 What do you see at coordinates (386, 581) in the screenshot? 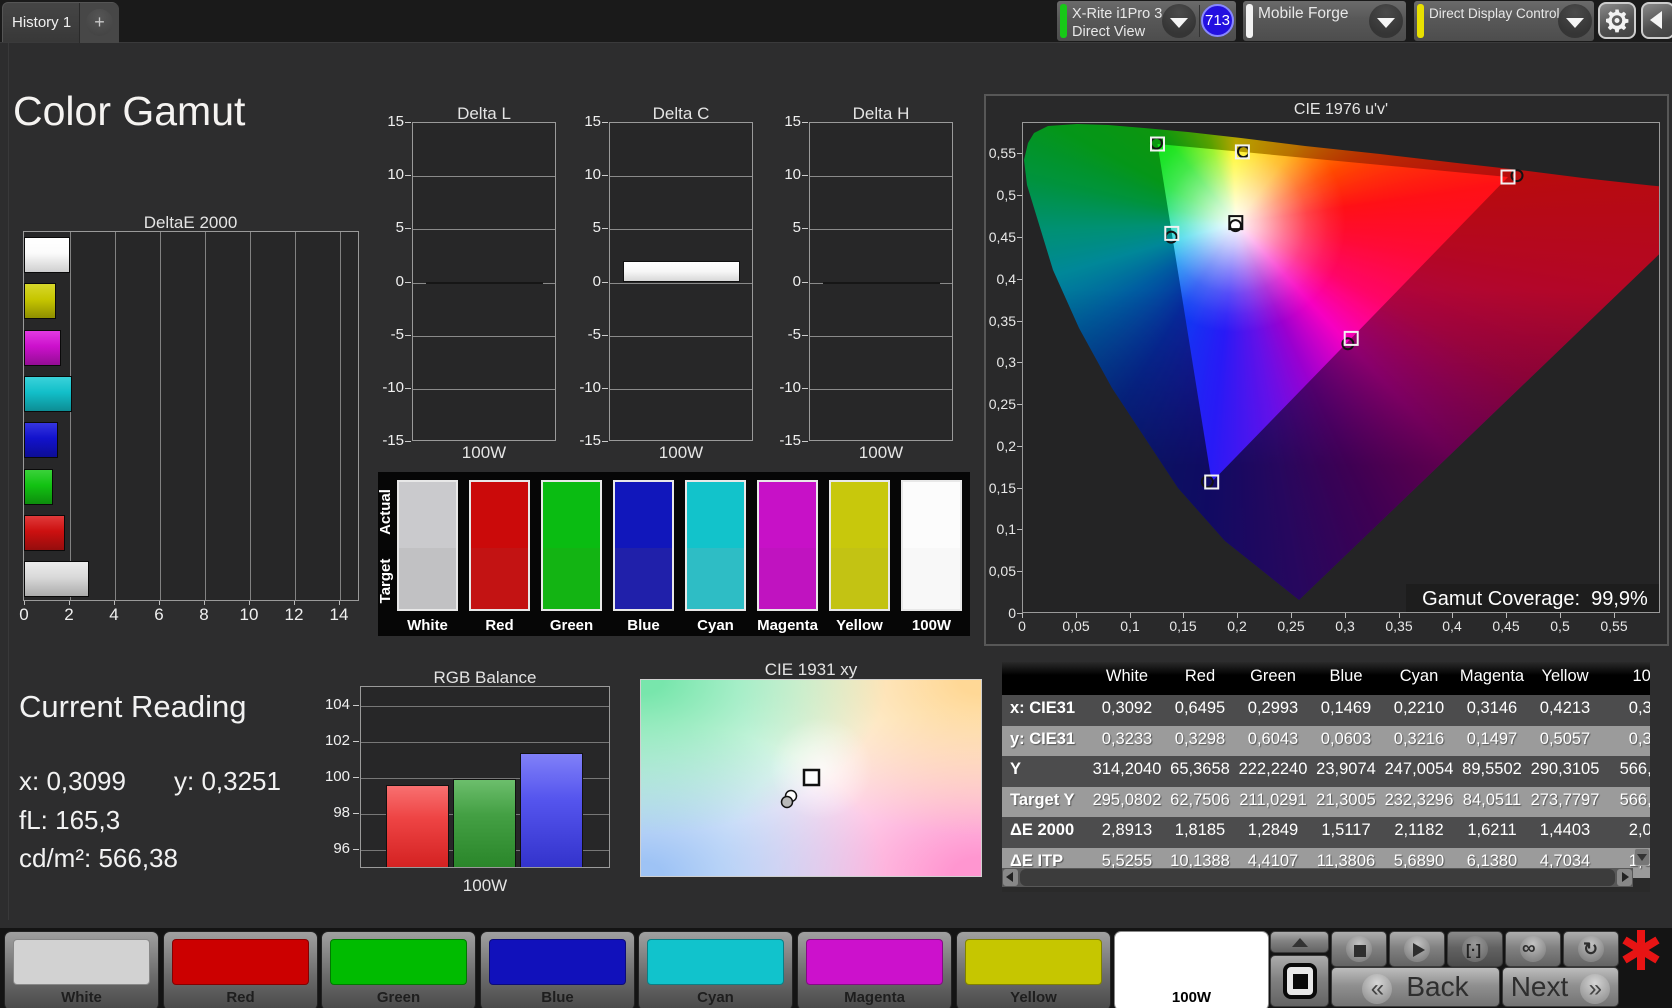
I see `svg-text: Target` at bounding box center [386, 581].